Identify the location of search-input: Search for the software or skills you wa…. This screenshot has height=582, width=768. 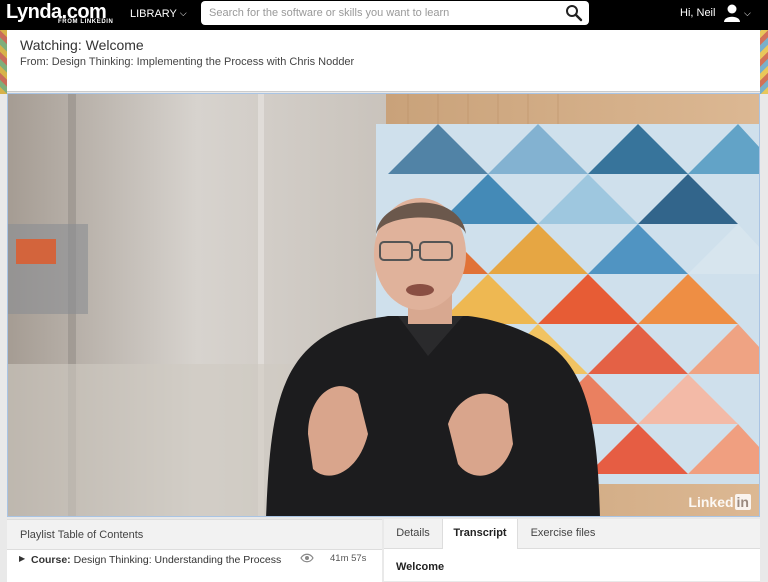
(395, 13).